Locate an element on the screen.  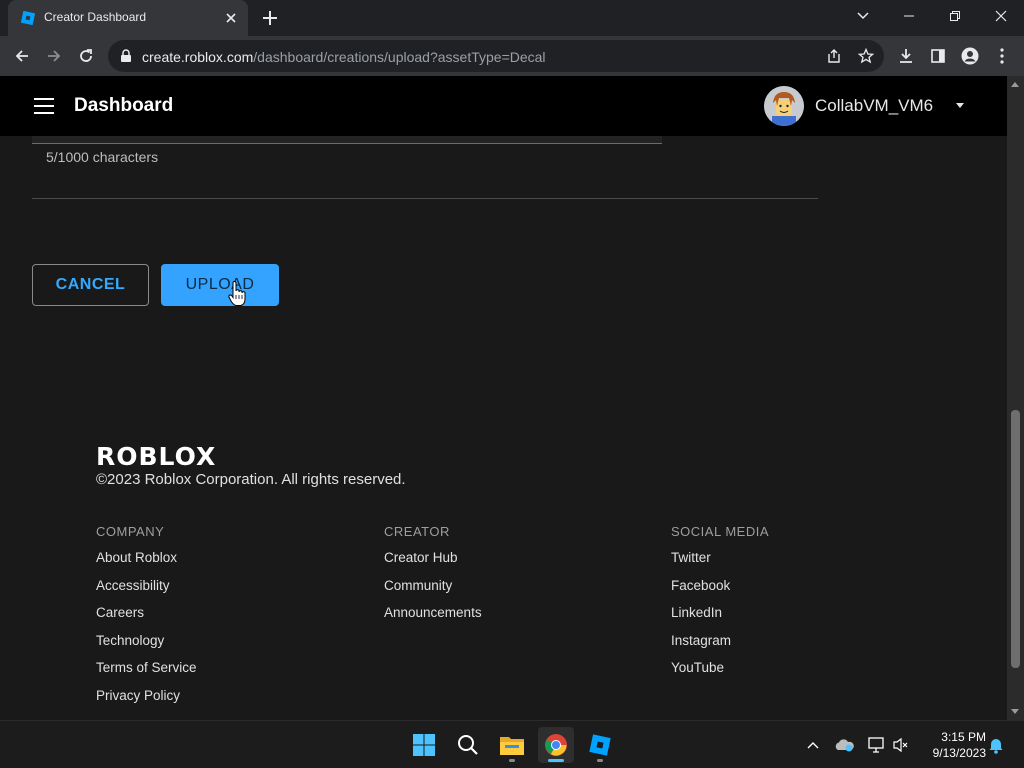
tab-title: Creator Dashboard is located at coordinates (95, 17).